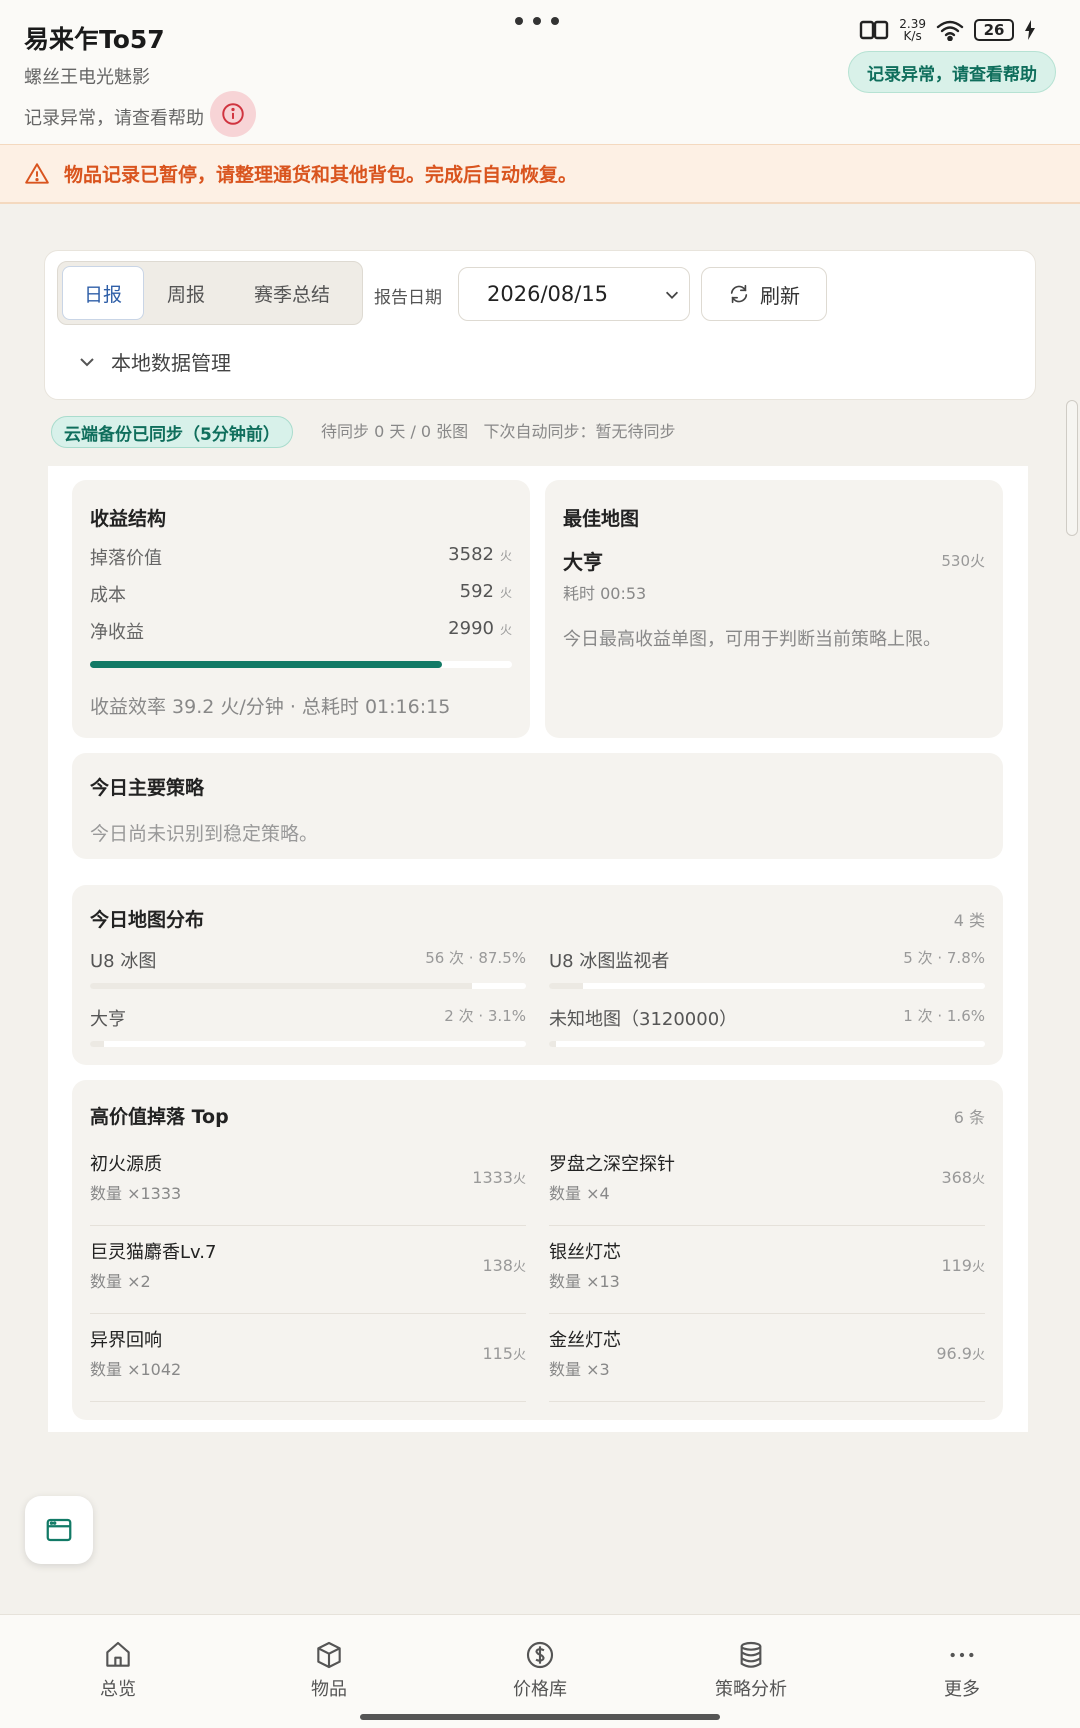  I want to click on sync-info: 待同步 0 天 / 0 张图 下次自动同步：暂无待同步, so click(498, 431).